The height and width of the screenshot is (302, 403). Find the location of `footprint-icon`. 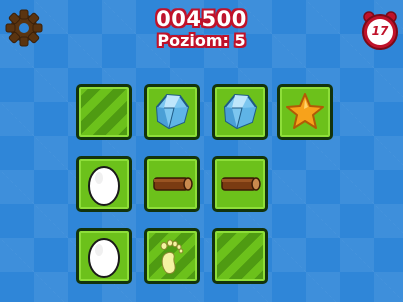

footprint-icon is located at coordinates (172, 256).